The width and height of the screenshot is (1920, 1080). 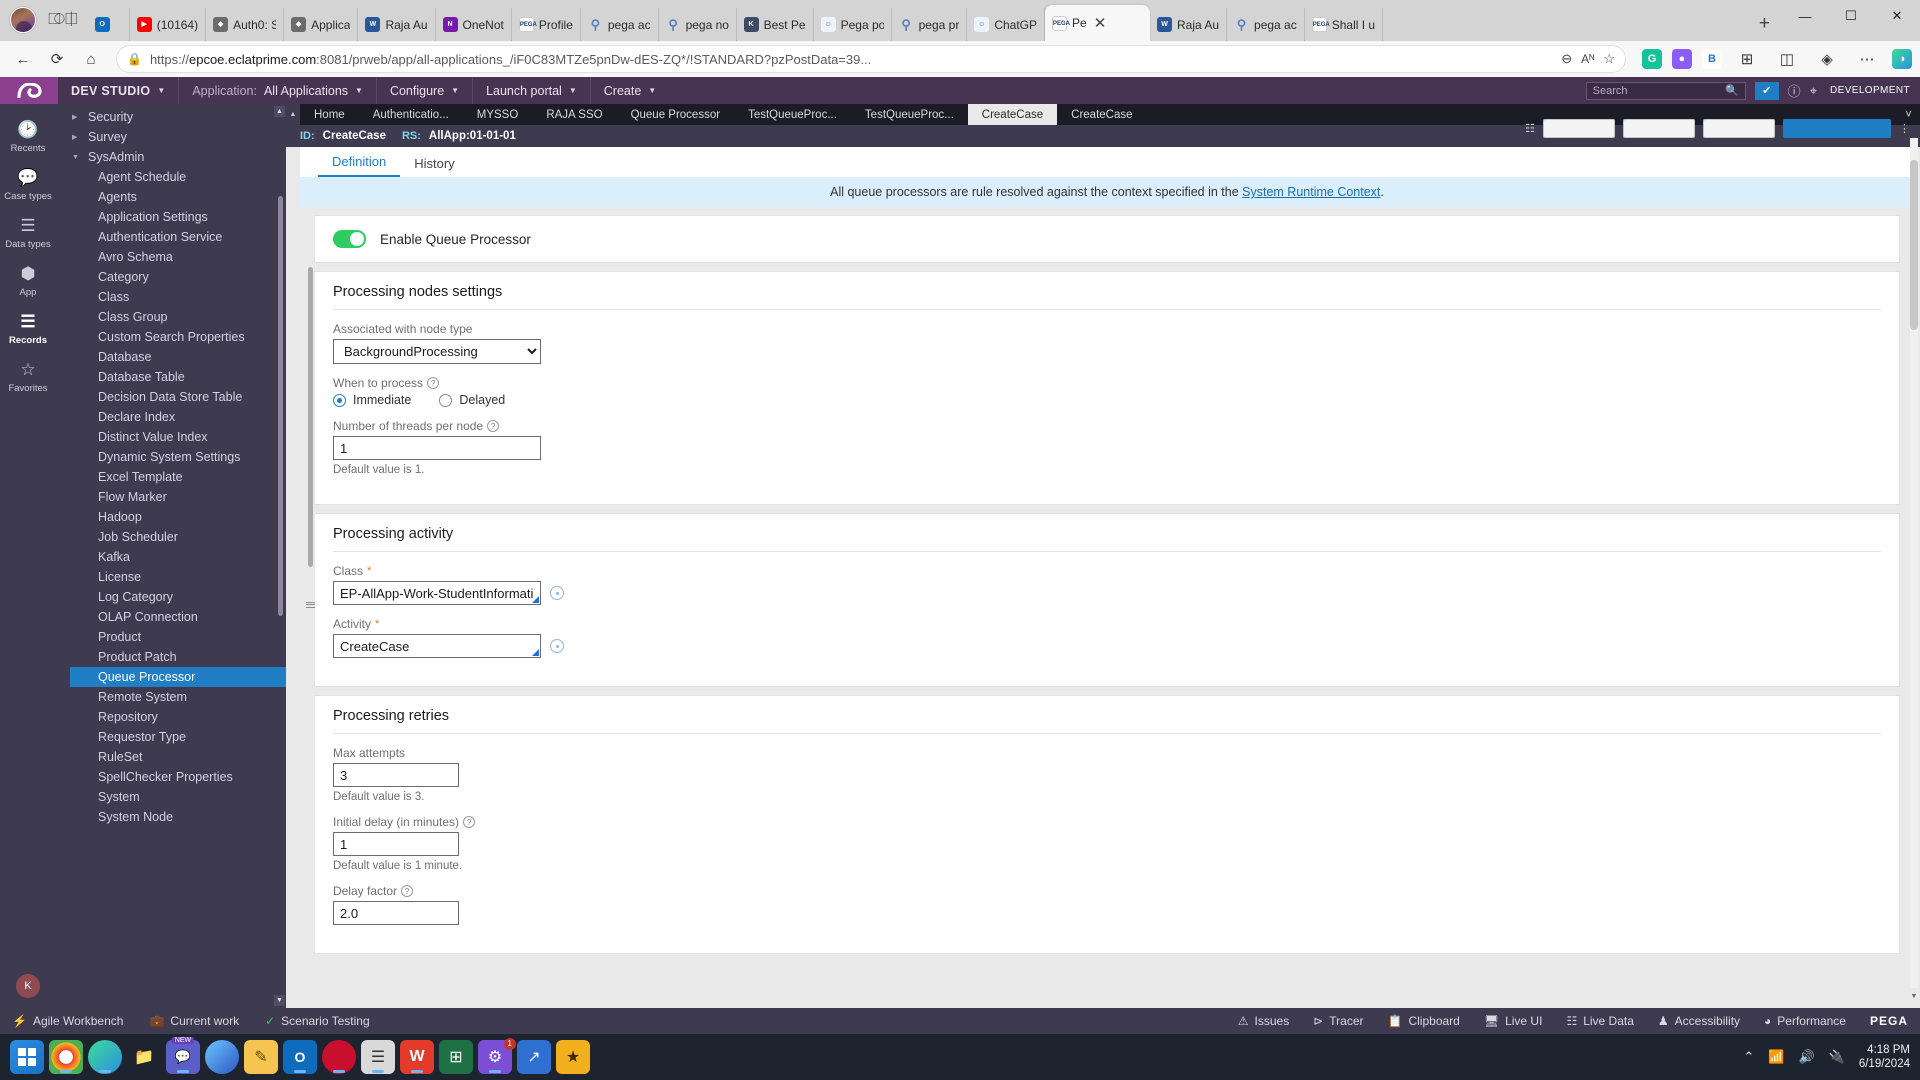 What do you see at coordinates (1851, 16) in the screenshot?
I see `maximize-button: ☐` at bounding box center [1851, 16].